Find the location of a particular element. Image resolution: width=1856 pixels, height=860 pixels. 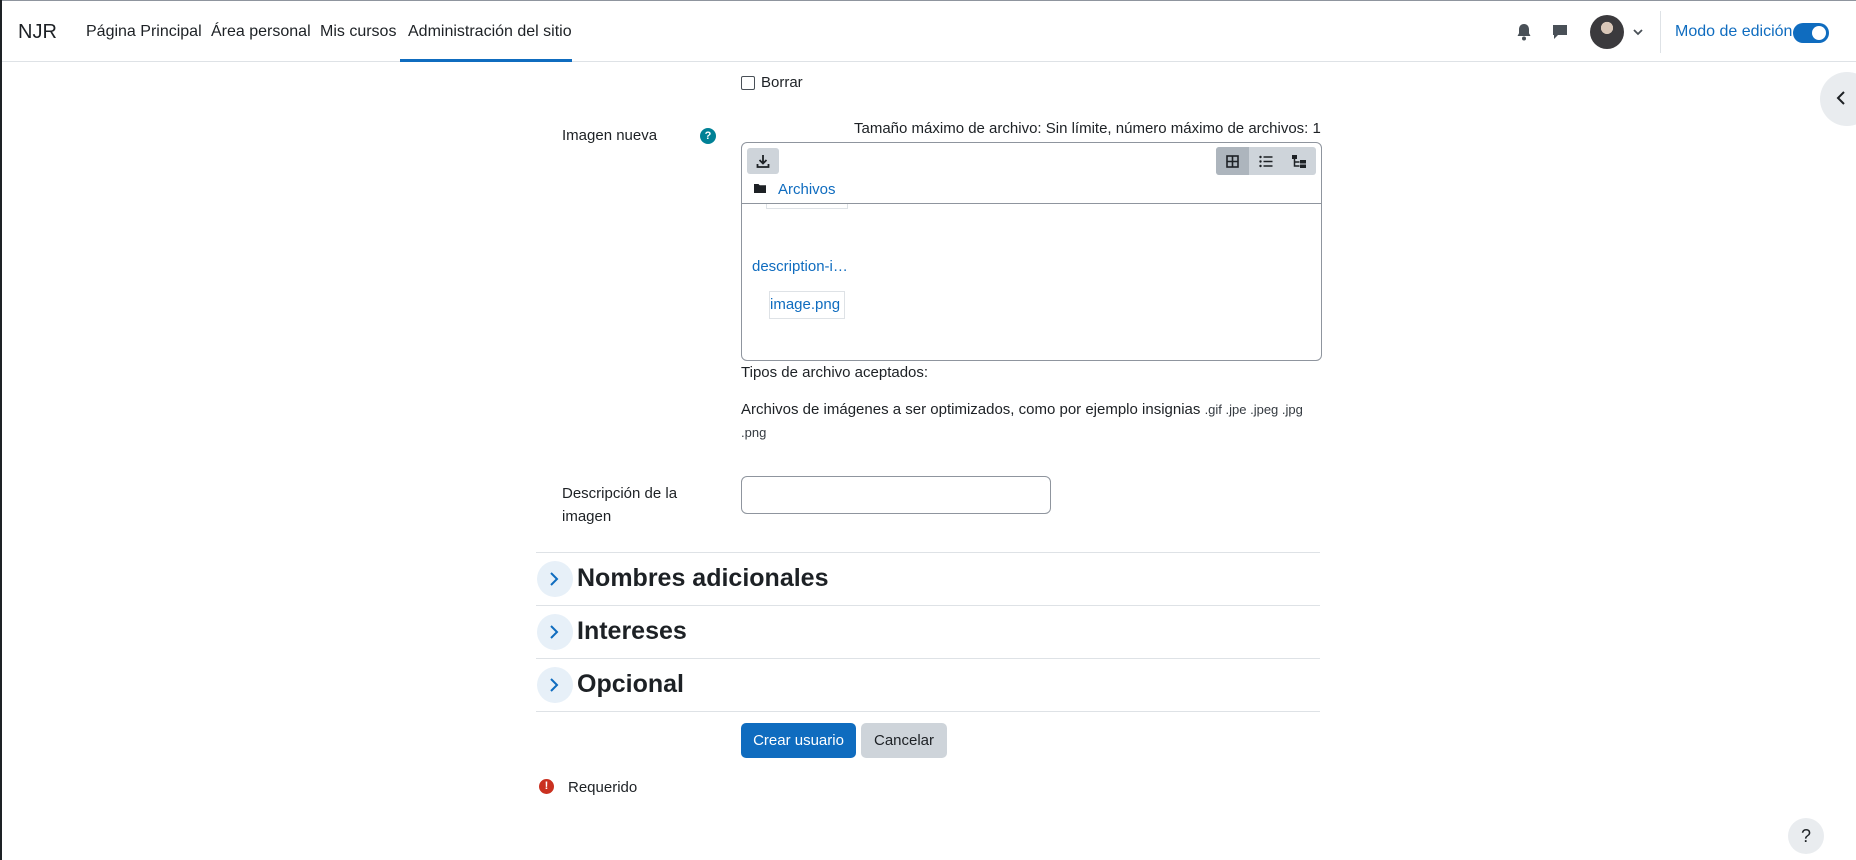

create-user-button: Crear usuario is located at coordinates (798, 740).